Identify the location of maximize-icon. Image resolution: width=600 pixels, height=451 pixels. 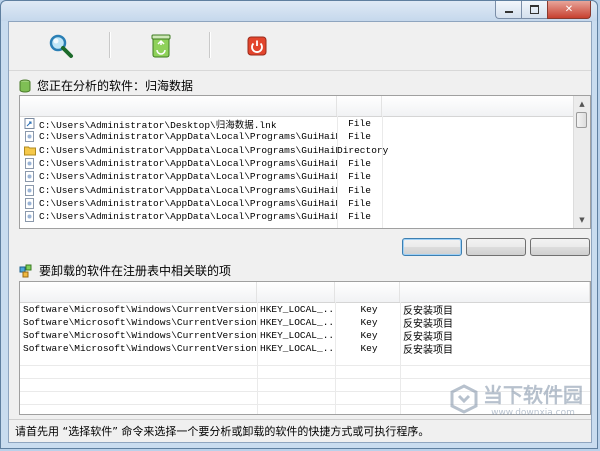
(534, 9).